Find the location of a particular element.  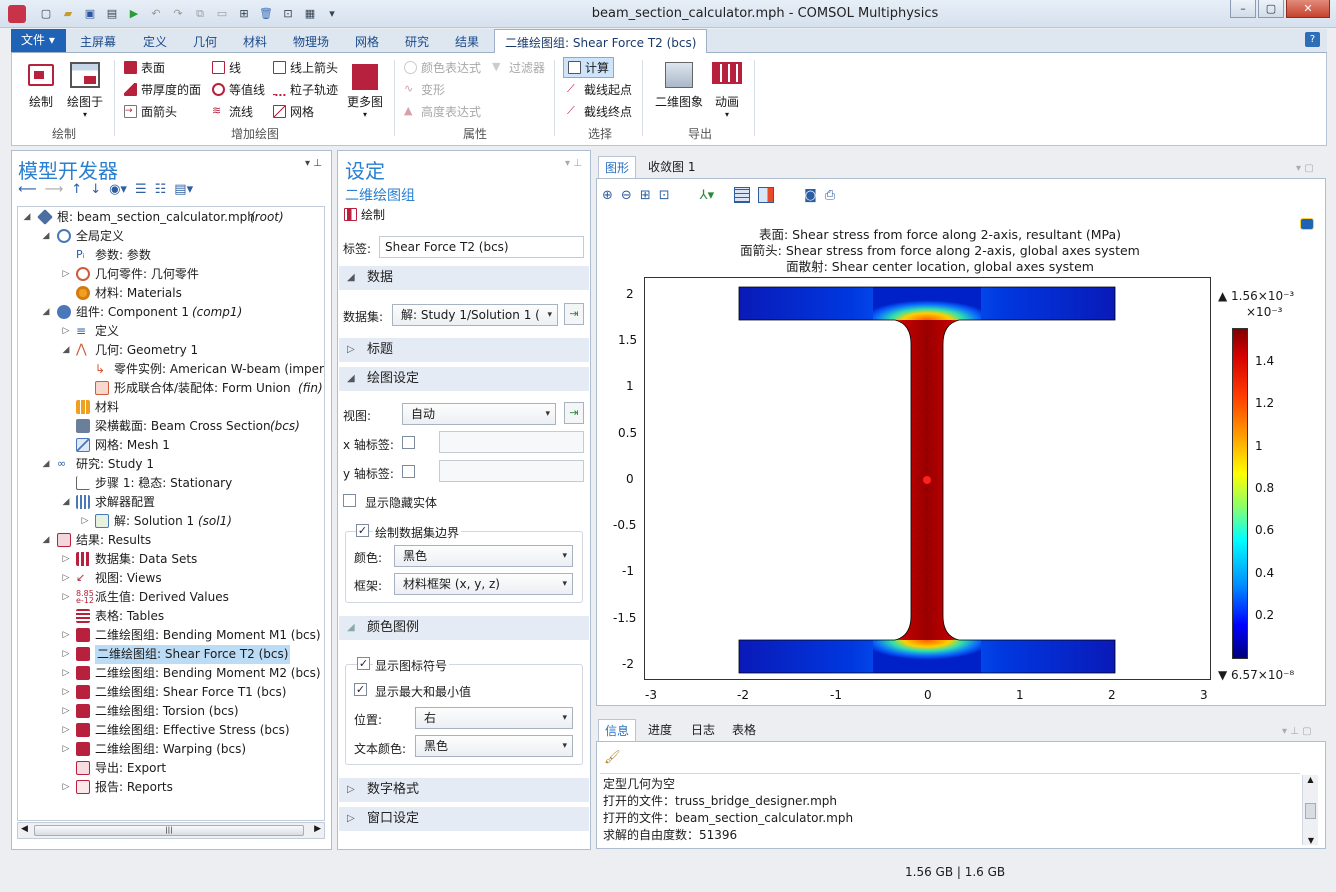

move-up-icon: ↑ is located at coordinates (76, 189).